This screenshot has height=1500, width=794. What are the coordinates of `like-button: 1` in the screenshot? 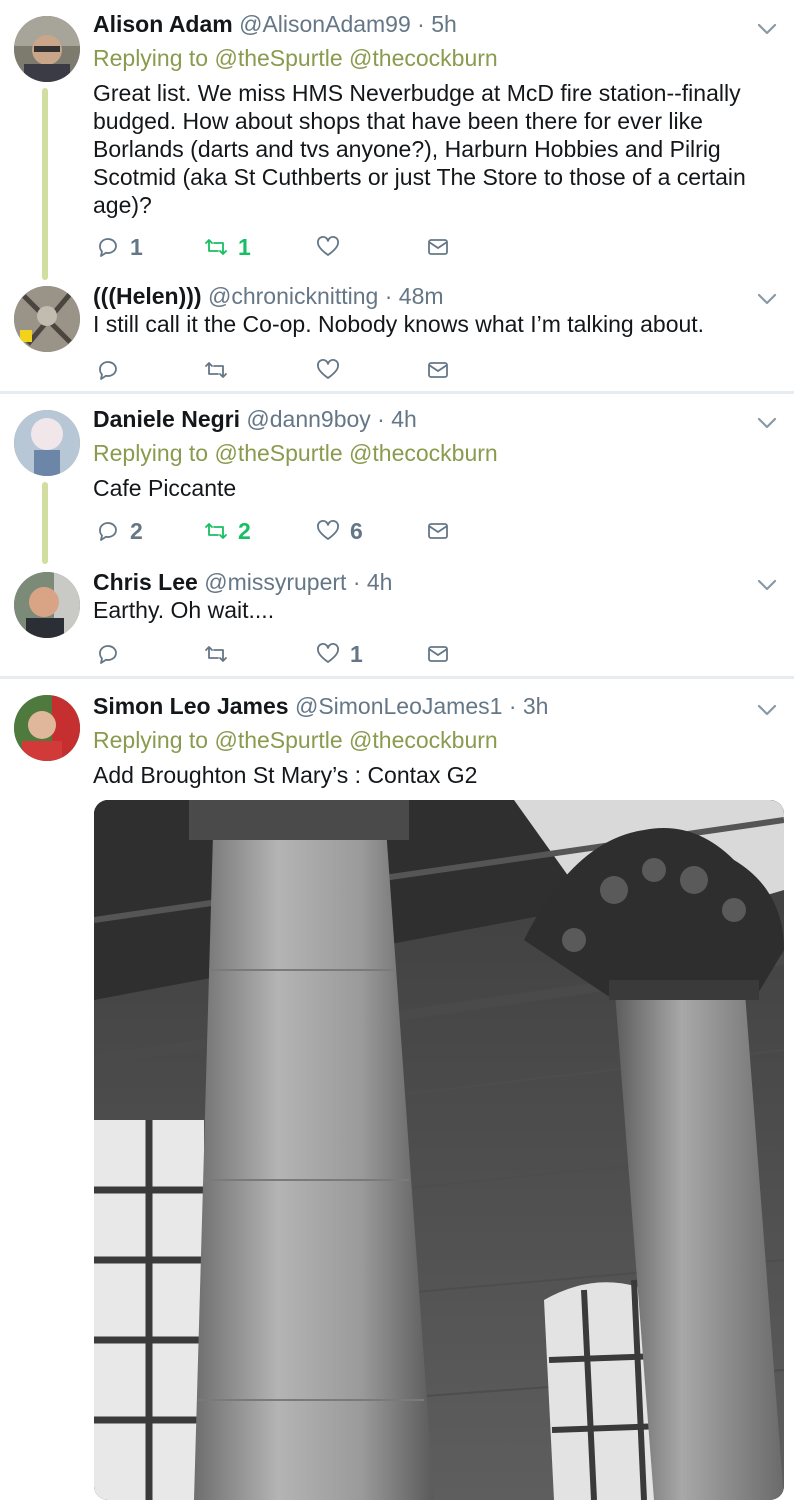 It's located at (339, 654).